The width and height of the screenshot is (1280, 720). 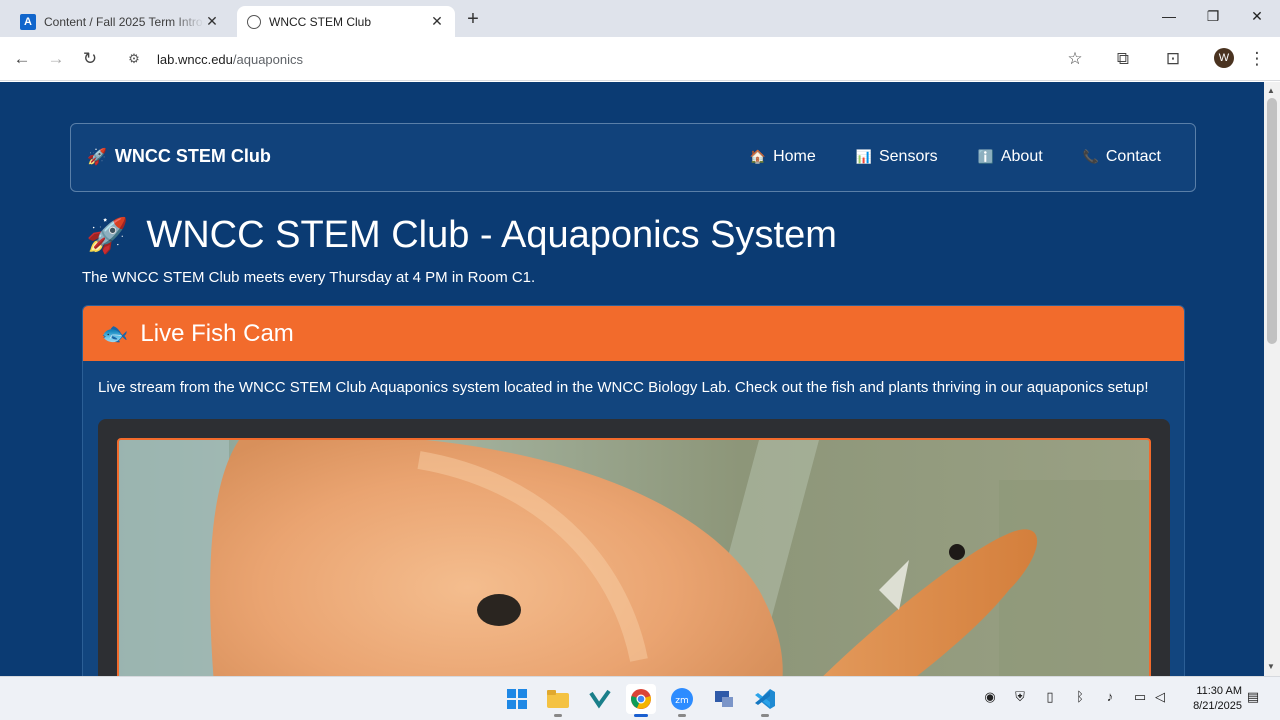 I want to click on scroll-down-arrow-icon: ▼, so click(x=1271, y=666).